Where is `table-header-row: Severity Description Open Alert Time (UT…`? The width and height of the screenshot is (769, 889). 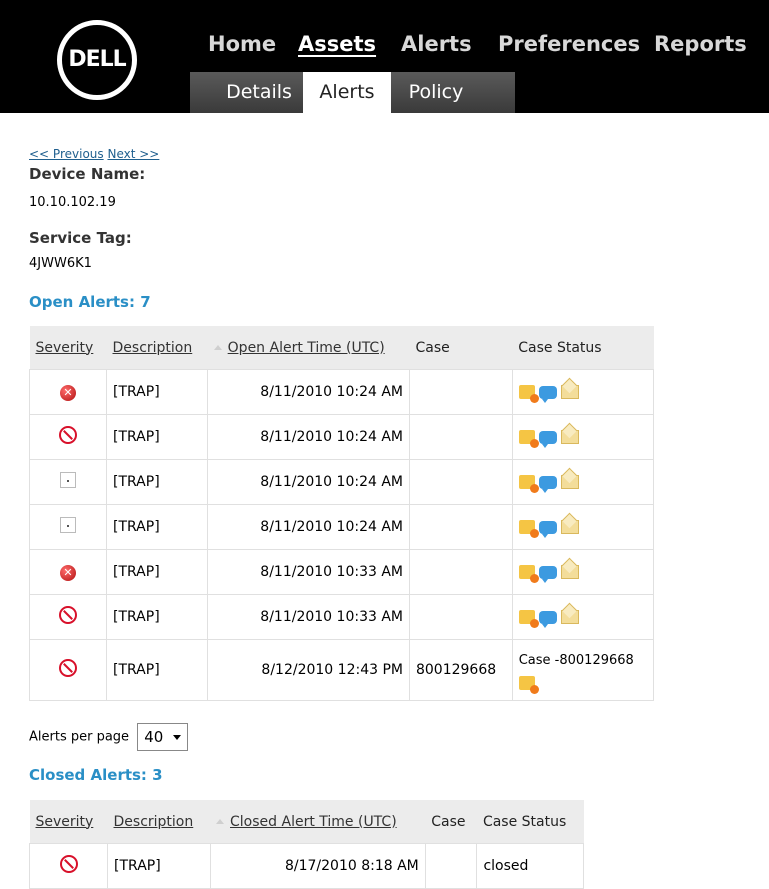 table-header-row: Severity Description Open Alert Time (UT… is located at coordinates (341, 348).